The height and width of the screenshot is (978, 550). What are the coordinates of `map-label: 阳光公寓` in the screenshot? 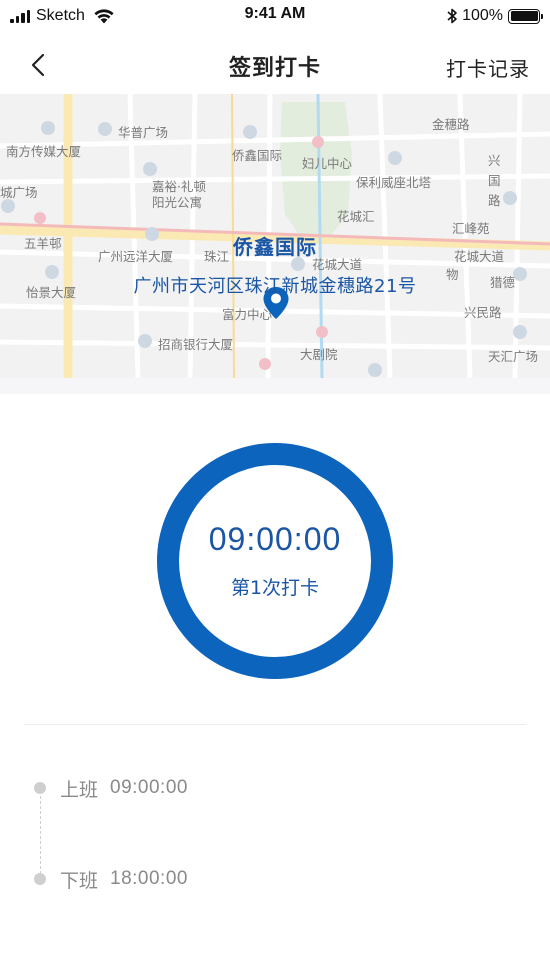 It's located at (177, 202).